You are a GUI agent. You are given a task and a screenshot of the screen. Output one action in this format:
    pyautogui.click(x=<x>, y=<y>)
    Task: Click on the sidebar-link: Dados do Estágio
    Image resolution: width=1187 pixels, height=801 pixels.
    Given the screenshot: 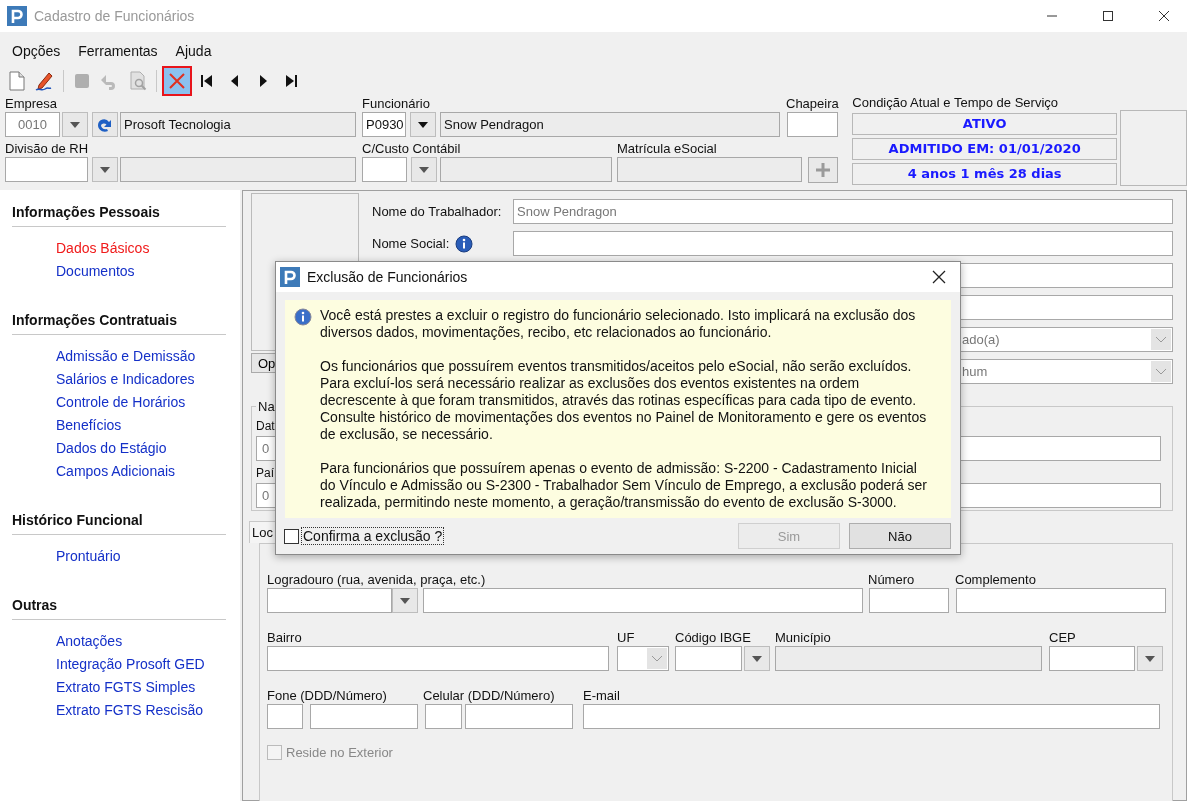 What is the action you would take?
    pyautogui.click(x=111, y=448)
    